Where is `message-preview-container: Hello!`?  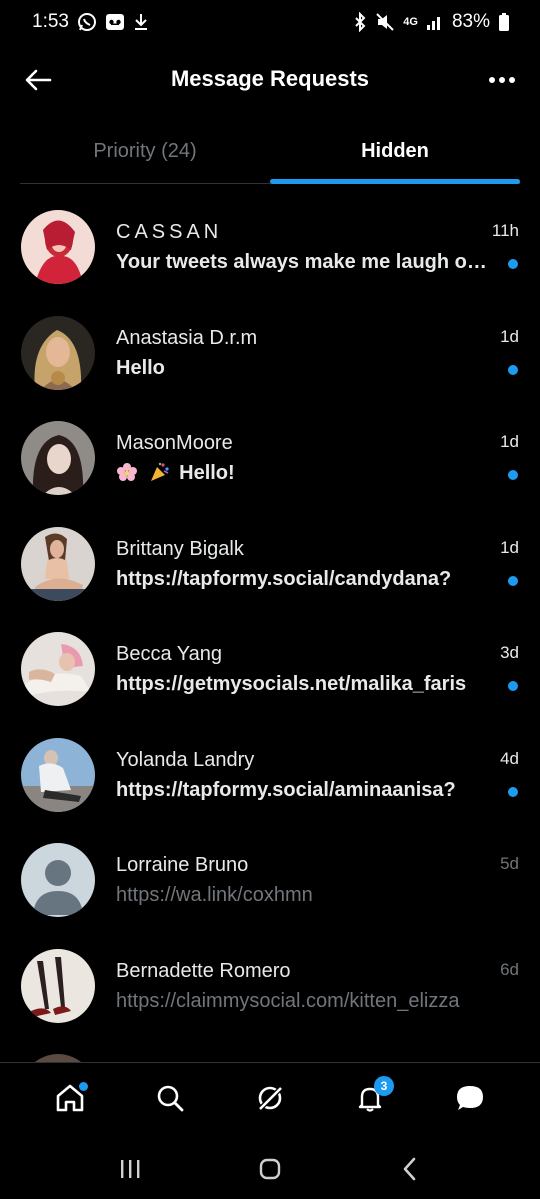
message-preview-container: Hello! is located at coordinates (304, 473).